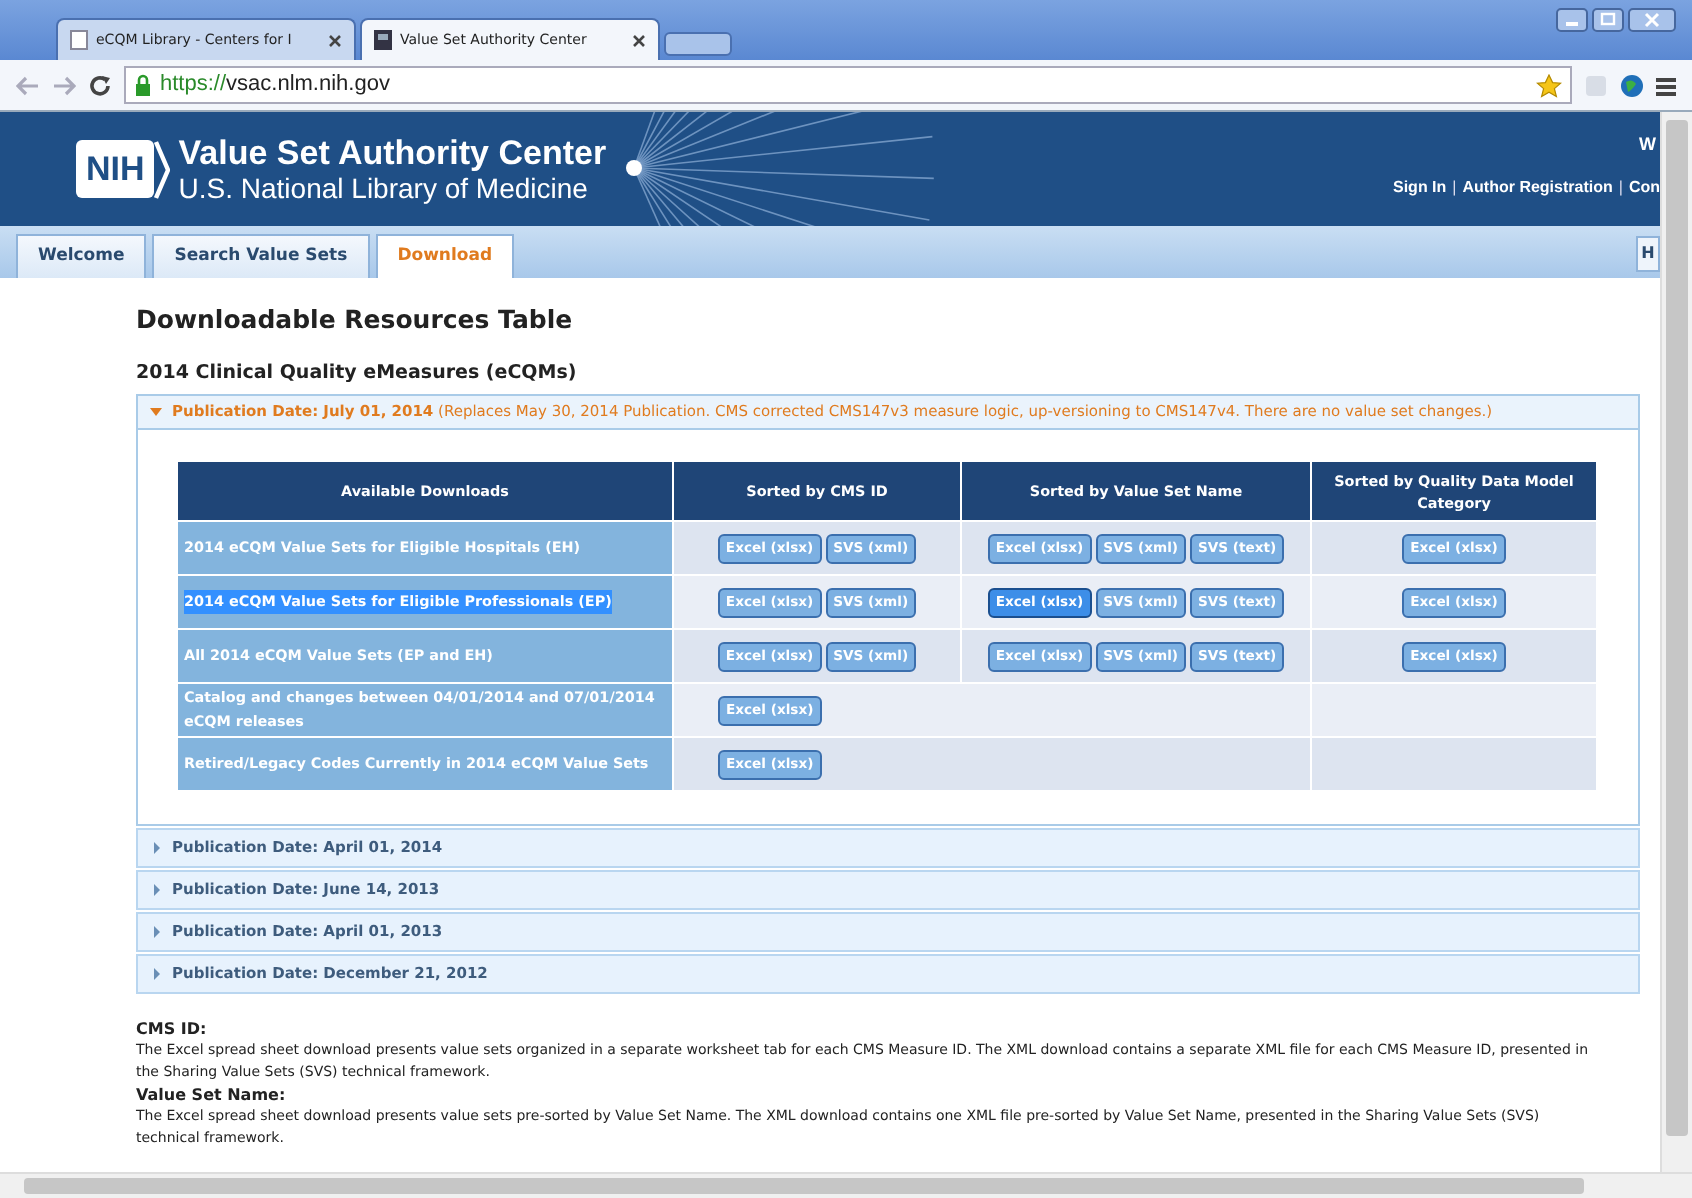 This screenshot has height=1198, width=1692. Describe the element at coordinates (1676, 642) in the screenshot. I see `vertical-scrollbar` at that location.